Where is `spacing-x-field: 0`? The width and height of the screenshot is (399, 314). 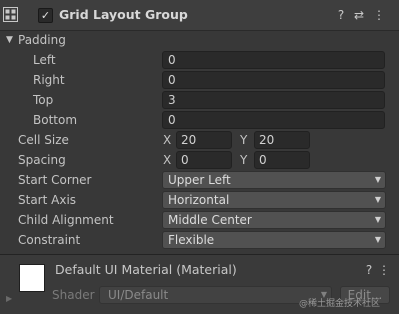 spacing-x-field: 0 is located at coordinates (204, 160).